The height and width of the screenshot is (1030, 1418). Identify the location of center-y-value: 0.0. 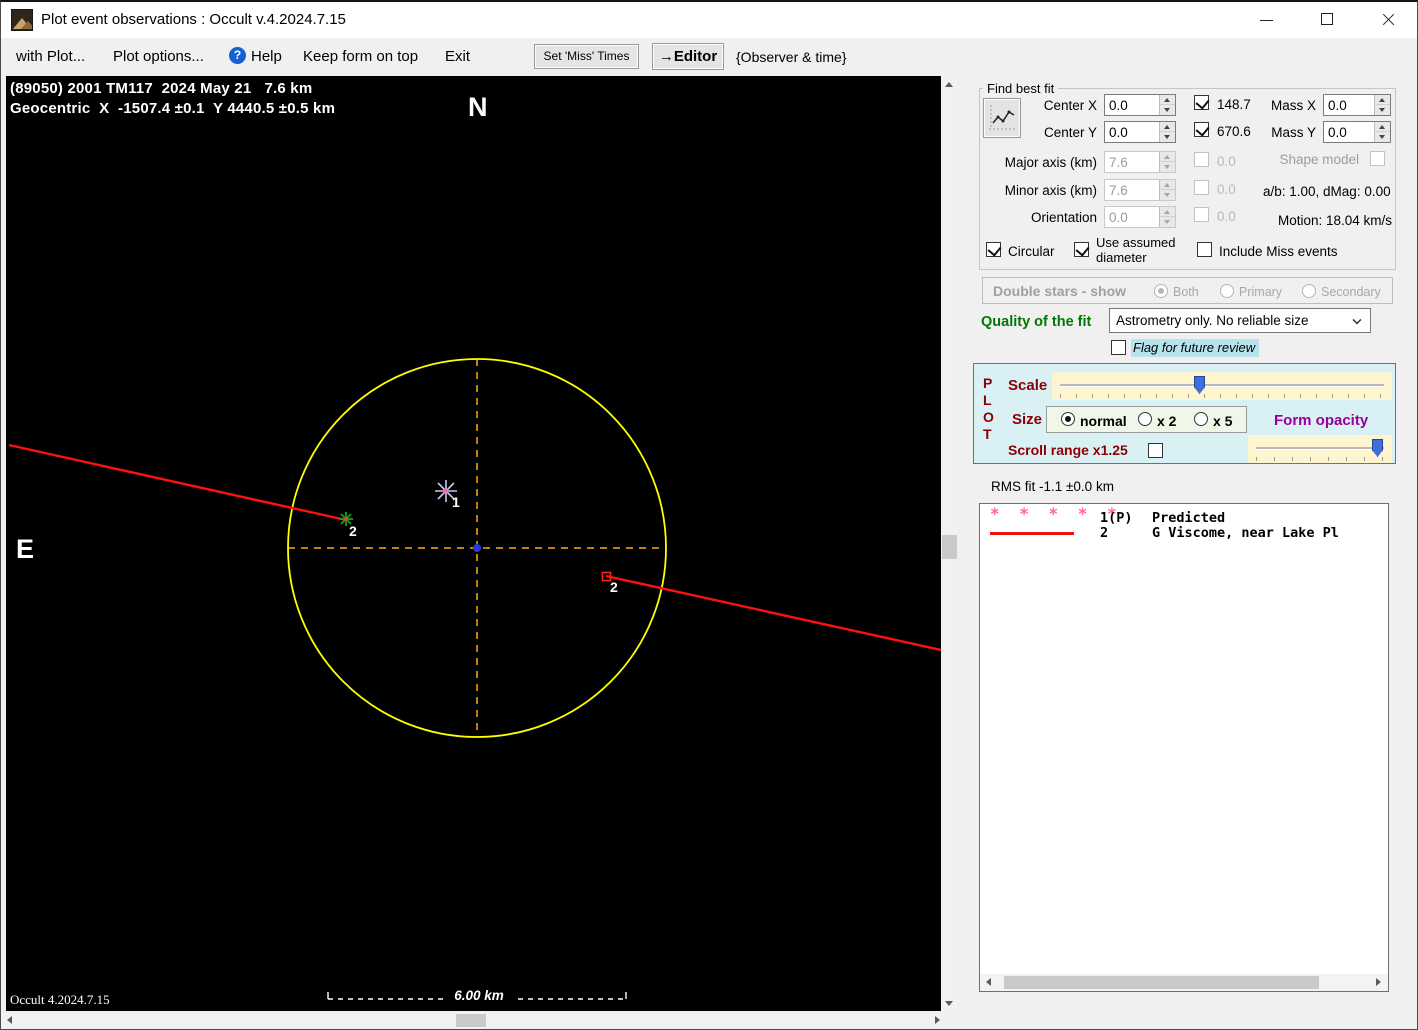
(1118, 132).